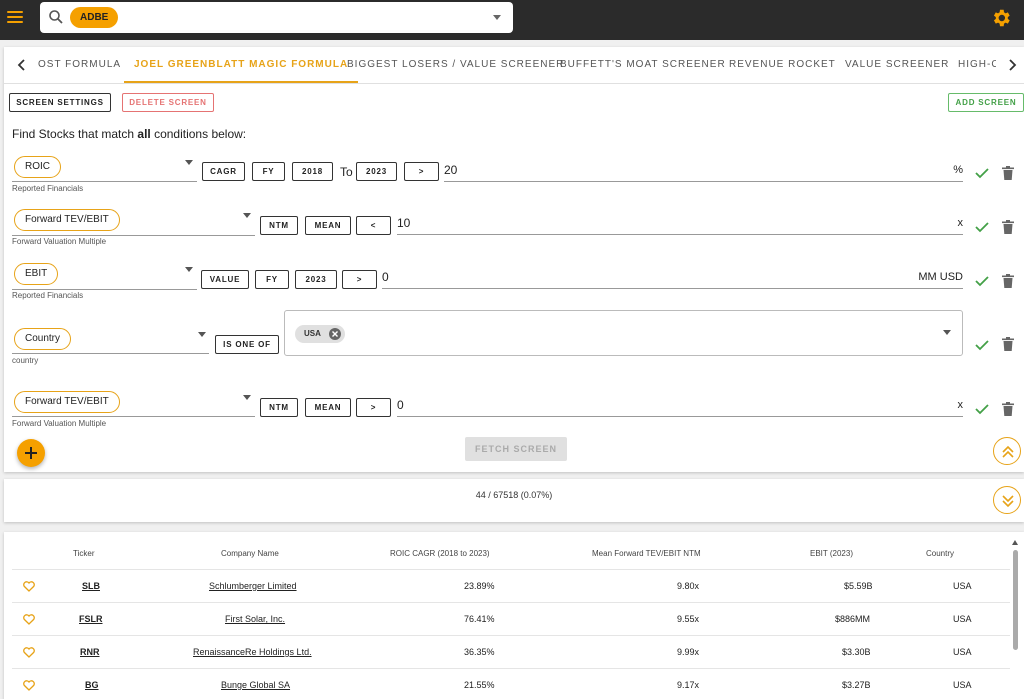  Describe the element at coordinates (688, 652) in the screenshot. I see `tev-cell: 9.99x` at that location.